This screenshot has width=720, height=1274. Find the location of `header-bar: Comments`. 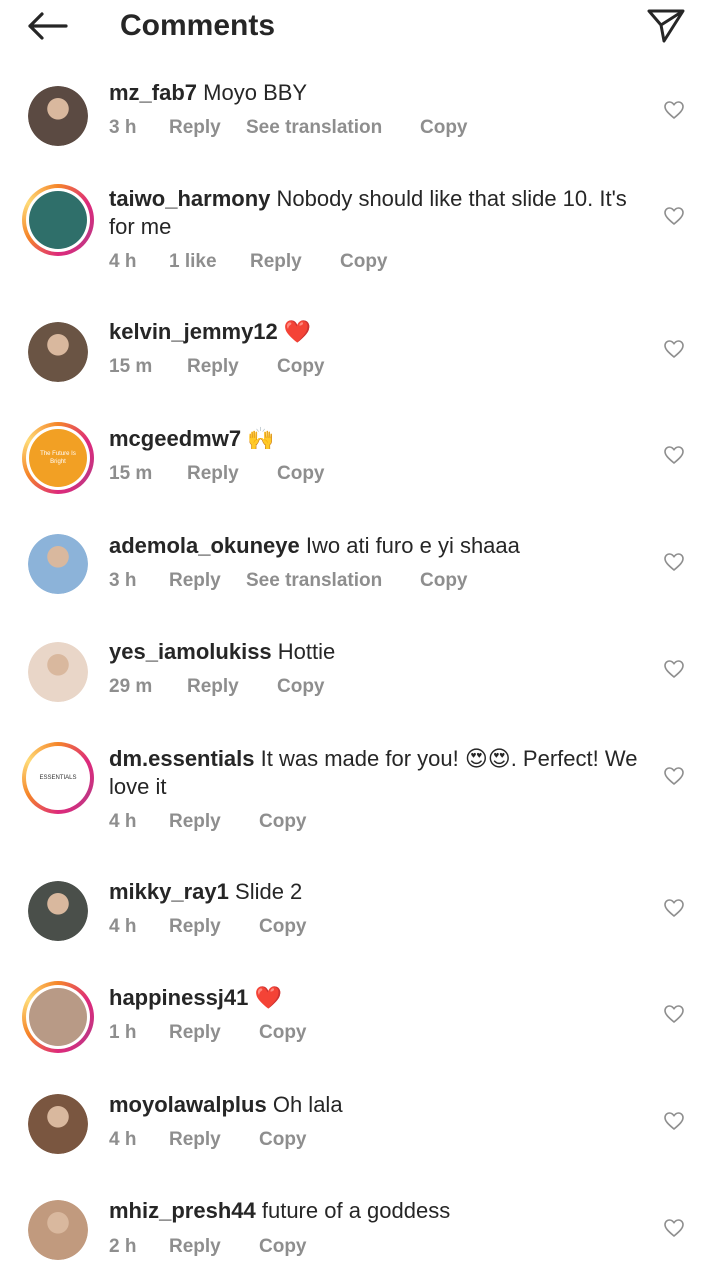

header-bar: Comments is located at coordinates (360, 30).